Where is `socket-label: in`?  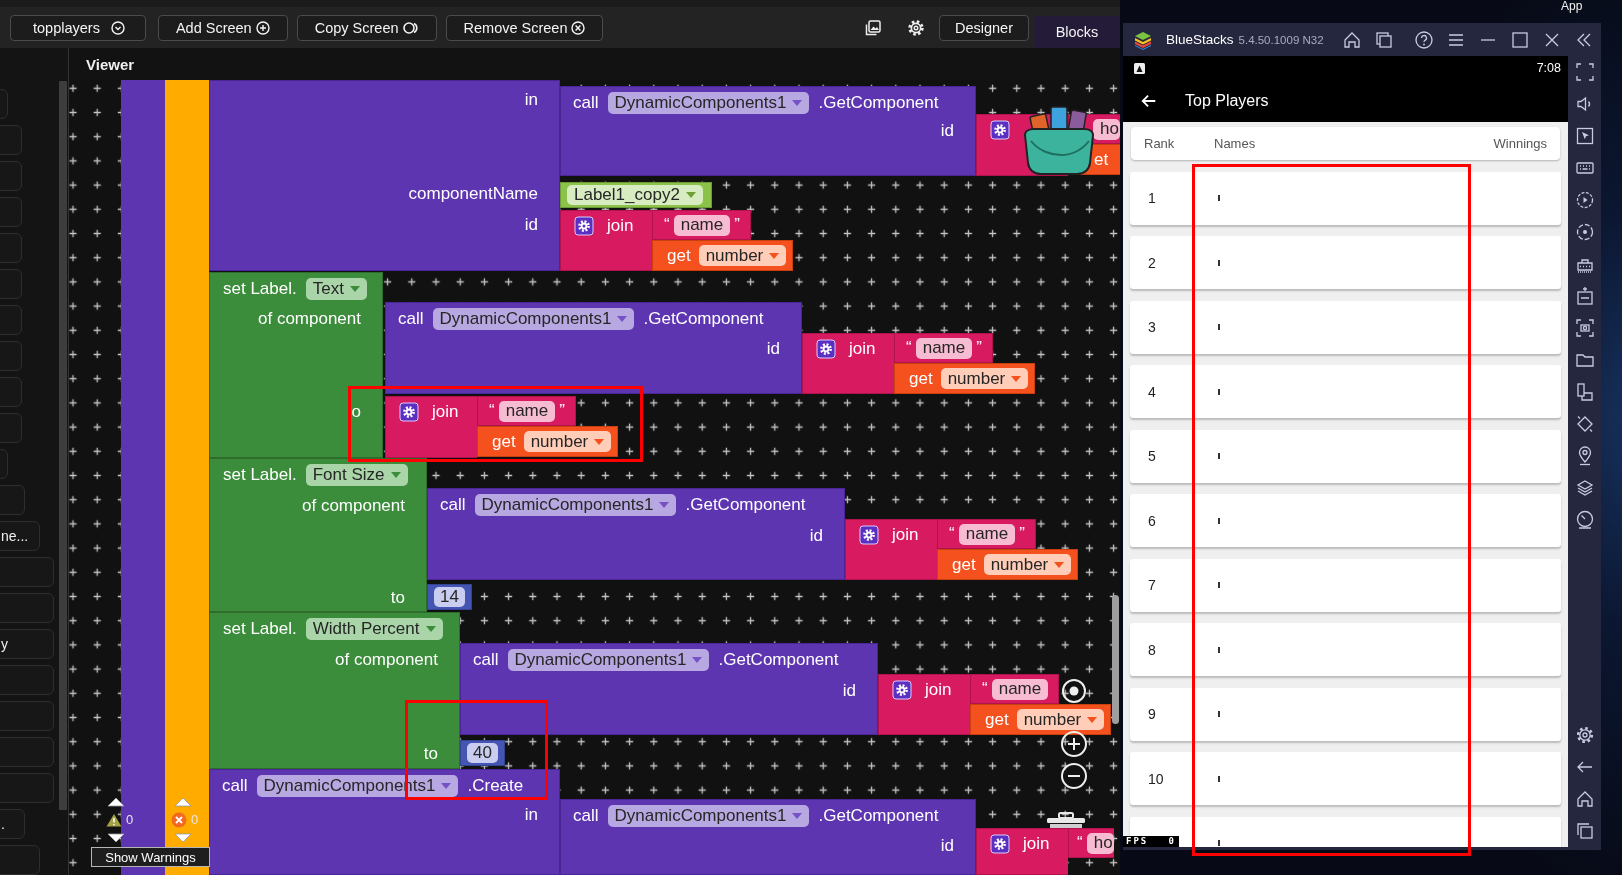
socket-label: in is located at coordinates (531, 100).